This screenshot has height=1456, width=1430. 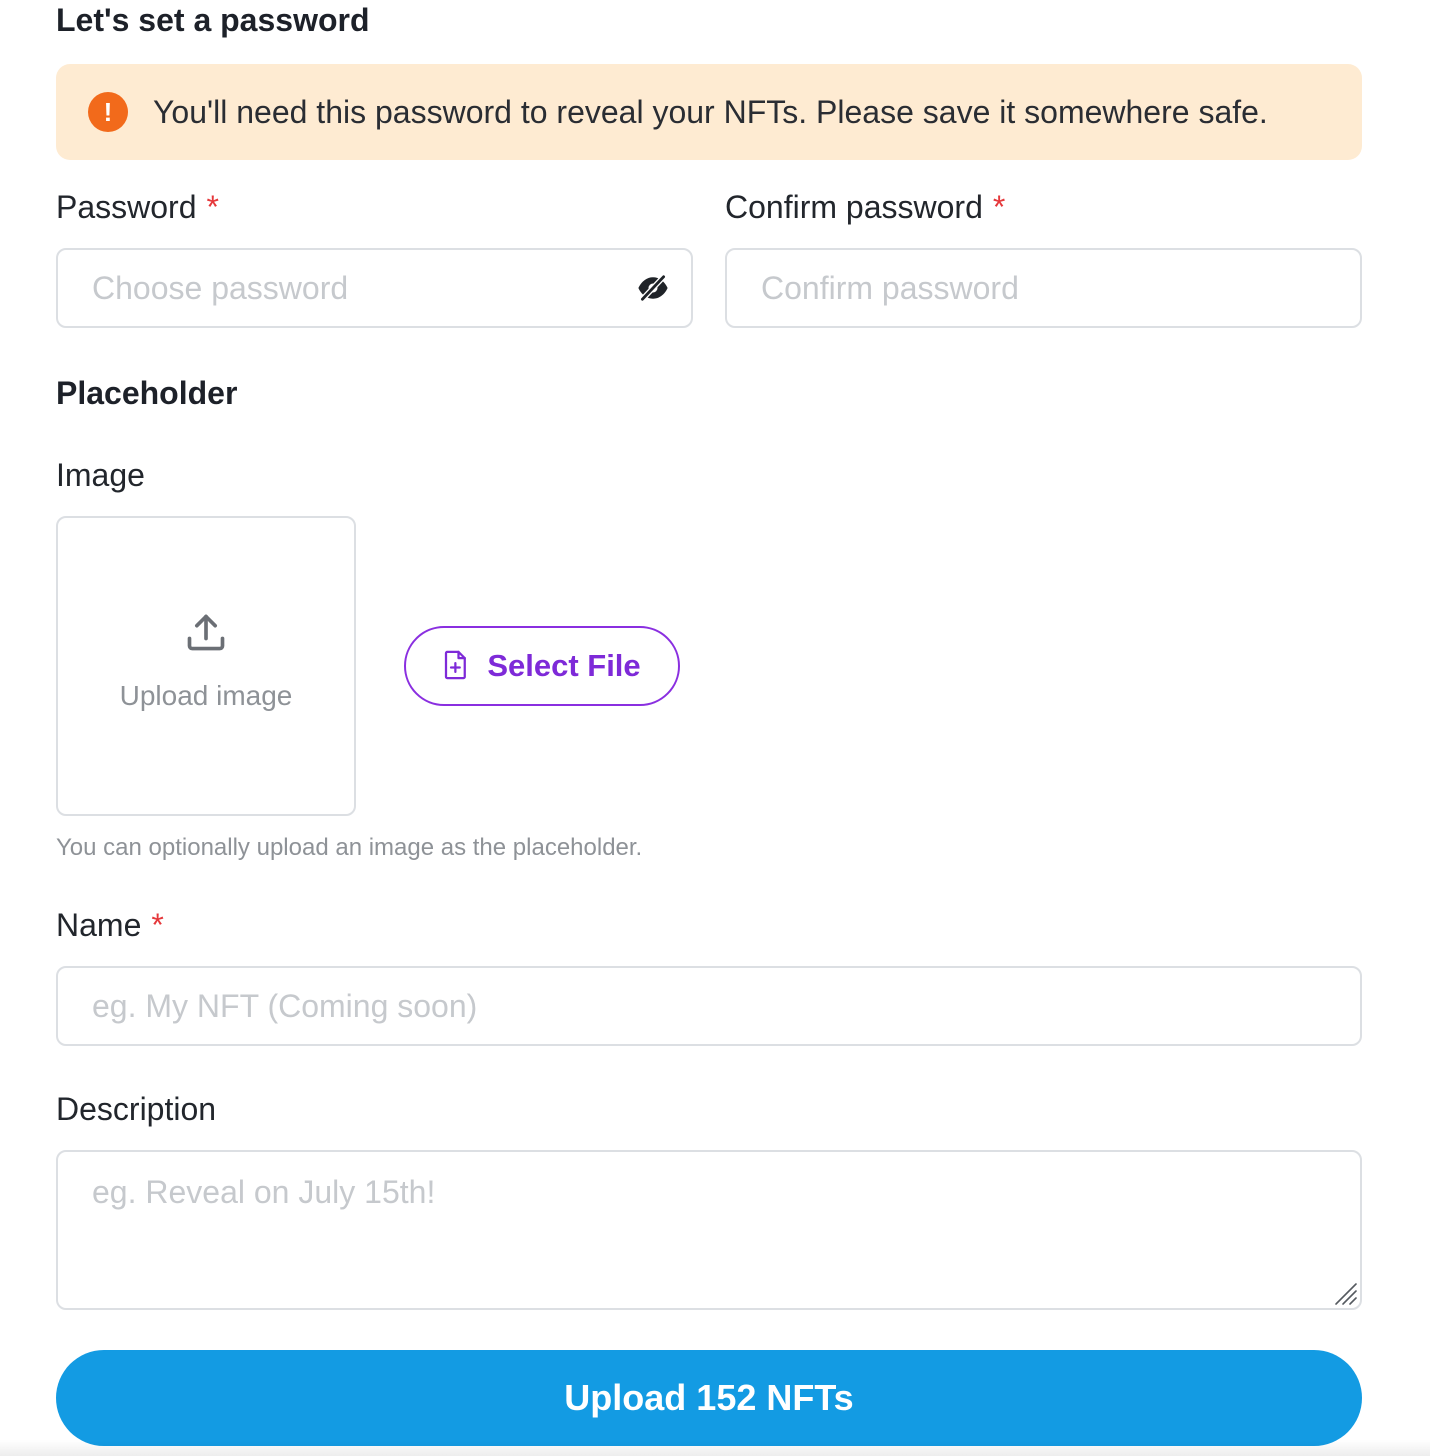 I want to click on description-label: Description, so click(x=136, y=1109).